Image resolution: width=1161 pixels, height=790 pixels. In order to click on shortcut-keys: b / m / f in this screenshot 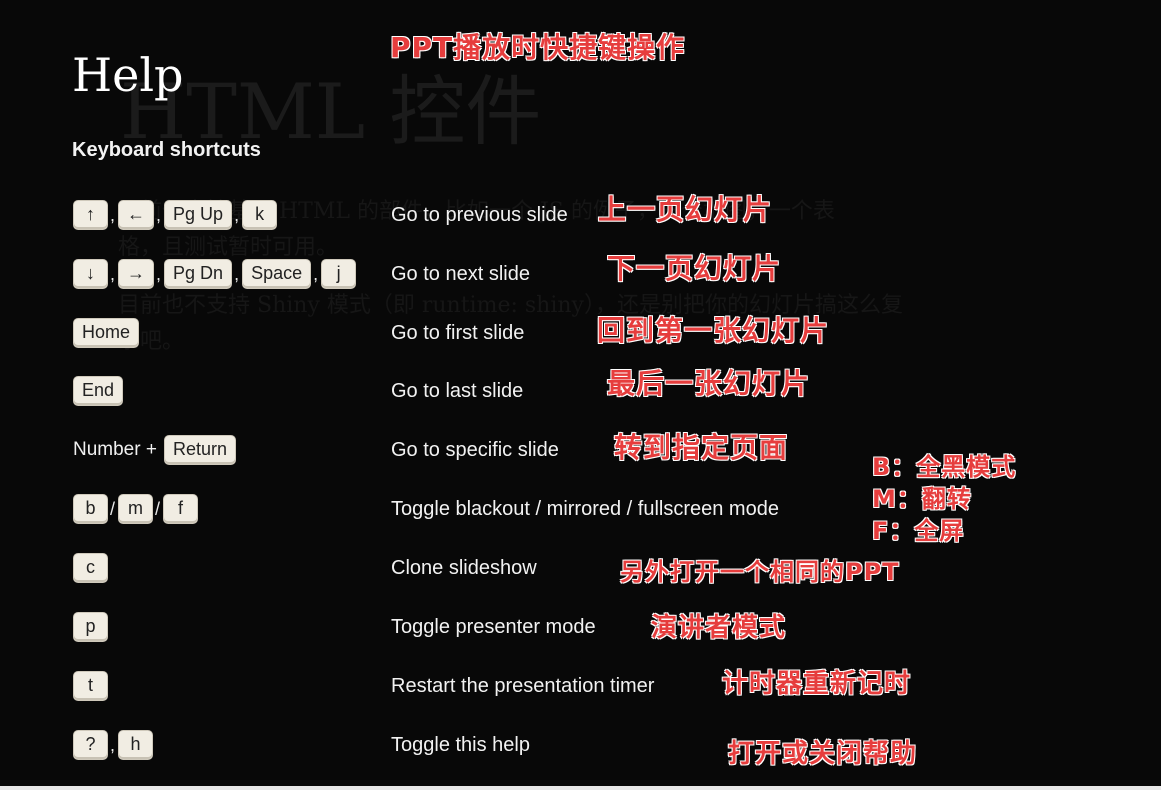, I will do `click(136, 509)`.